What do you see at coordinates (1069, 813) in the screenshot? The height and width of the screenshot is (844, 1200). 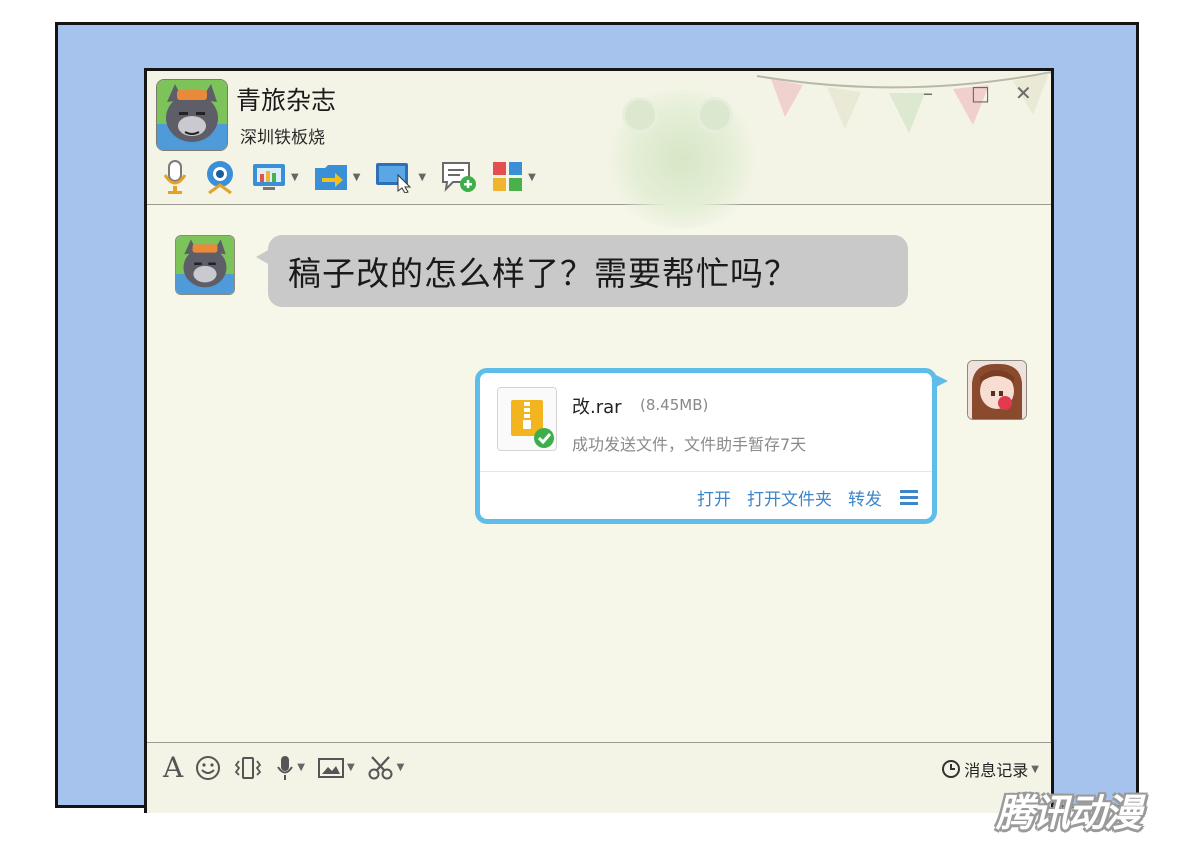 I see `watermark-logo: 腾讯动漫` at bounding box center [1069, 813].